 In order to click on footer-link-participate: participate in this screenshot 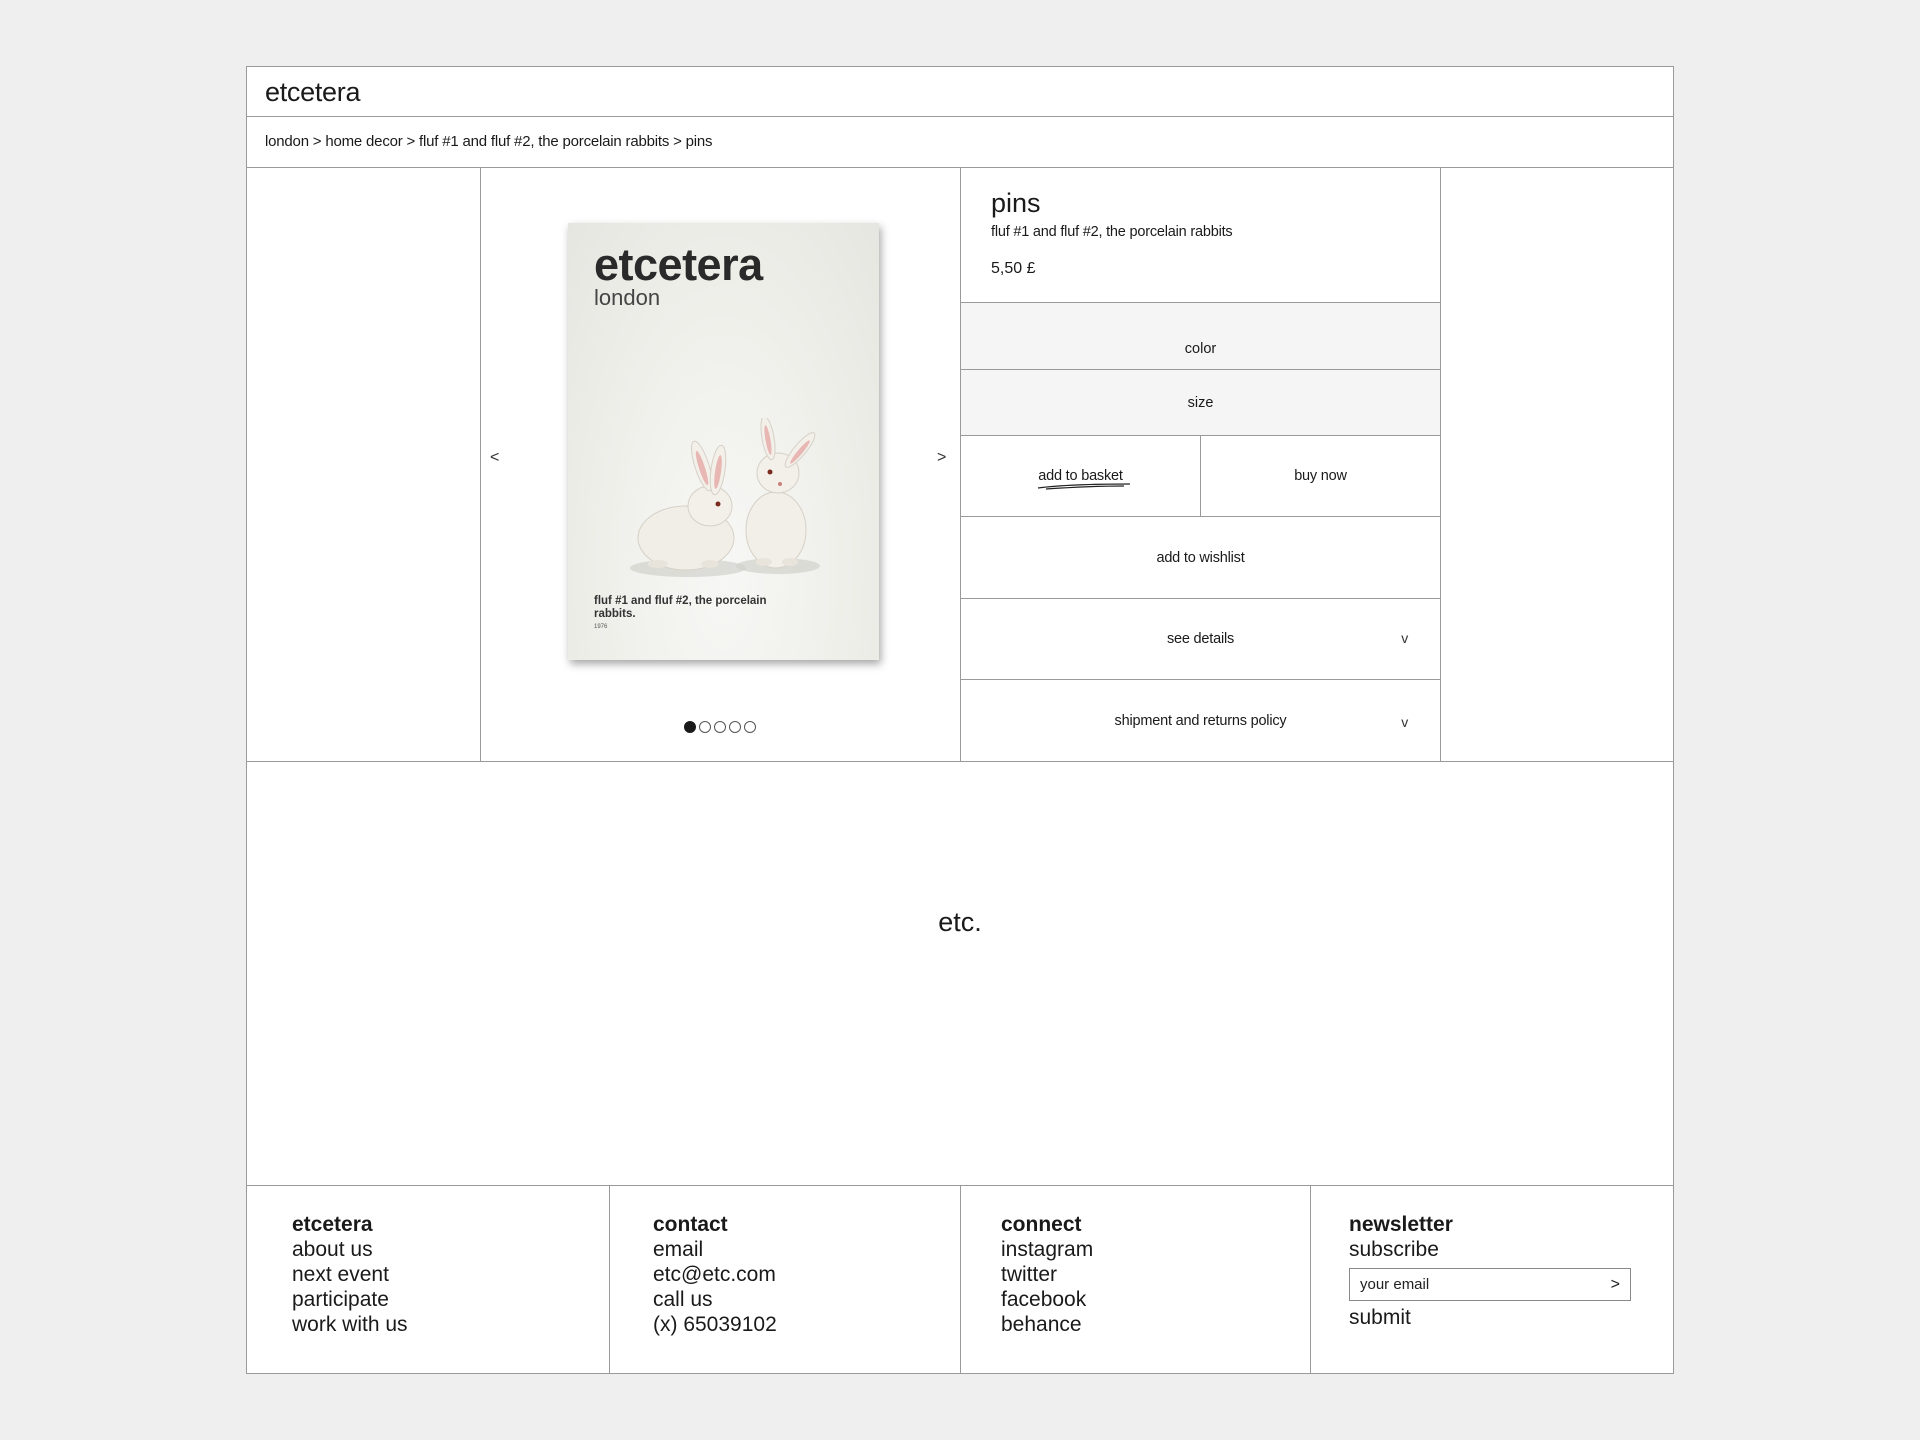, I will do `click(350, 1299)`.